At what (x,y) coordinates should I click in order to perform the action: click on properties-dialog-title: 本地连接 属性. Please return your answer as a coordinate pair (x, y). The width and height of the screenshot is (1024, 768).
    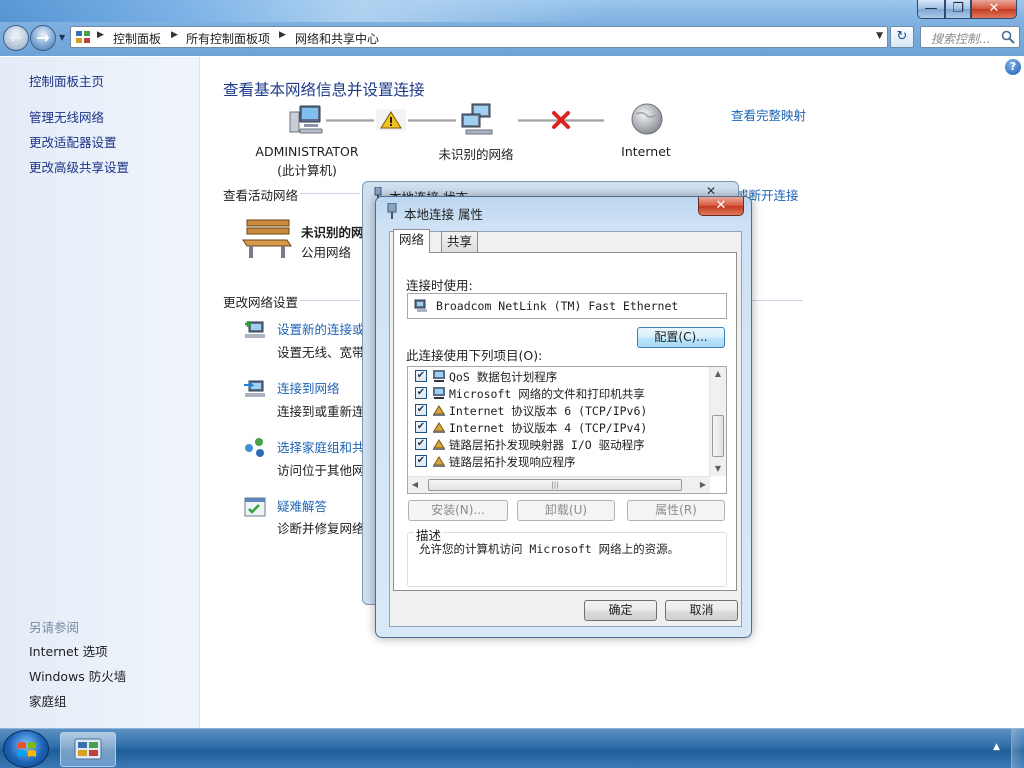
    Looking at the image, I should click on (443, 214).